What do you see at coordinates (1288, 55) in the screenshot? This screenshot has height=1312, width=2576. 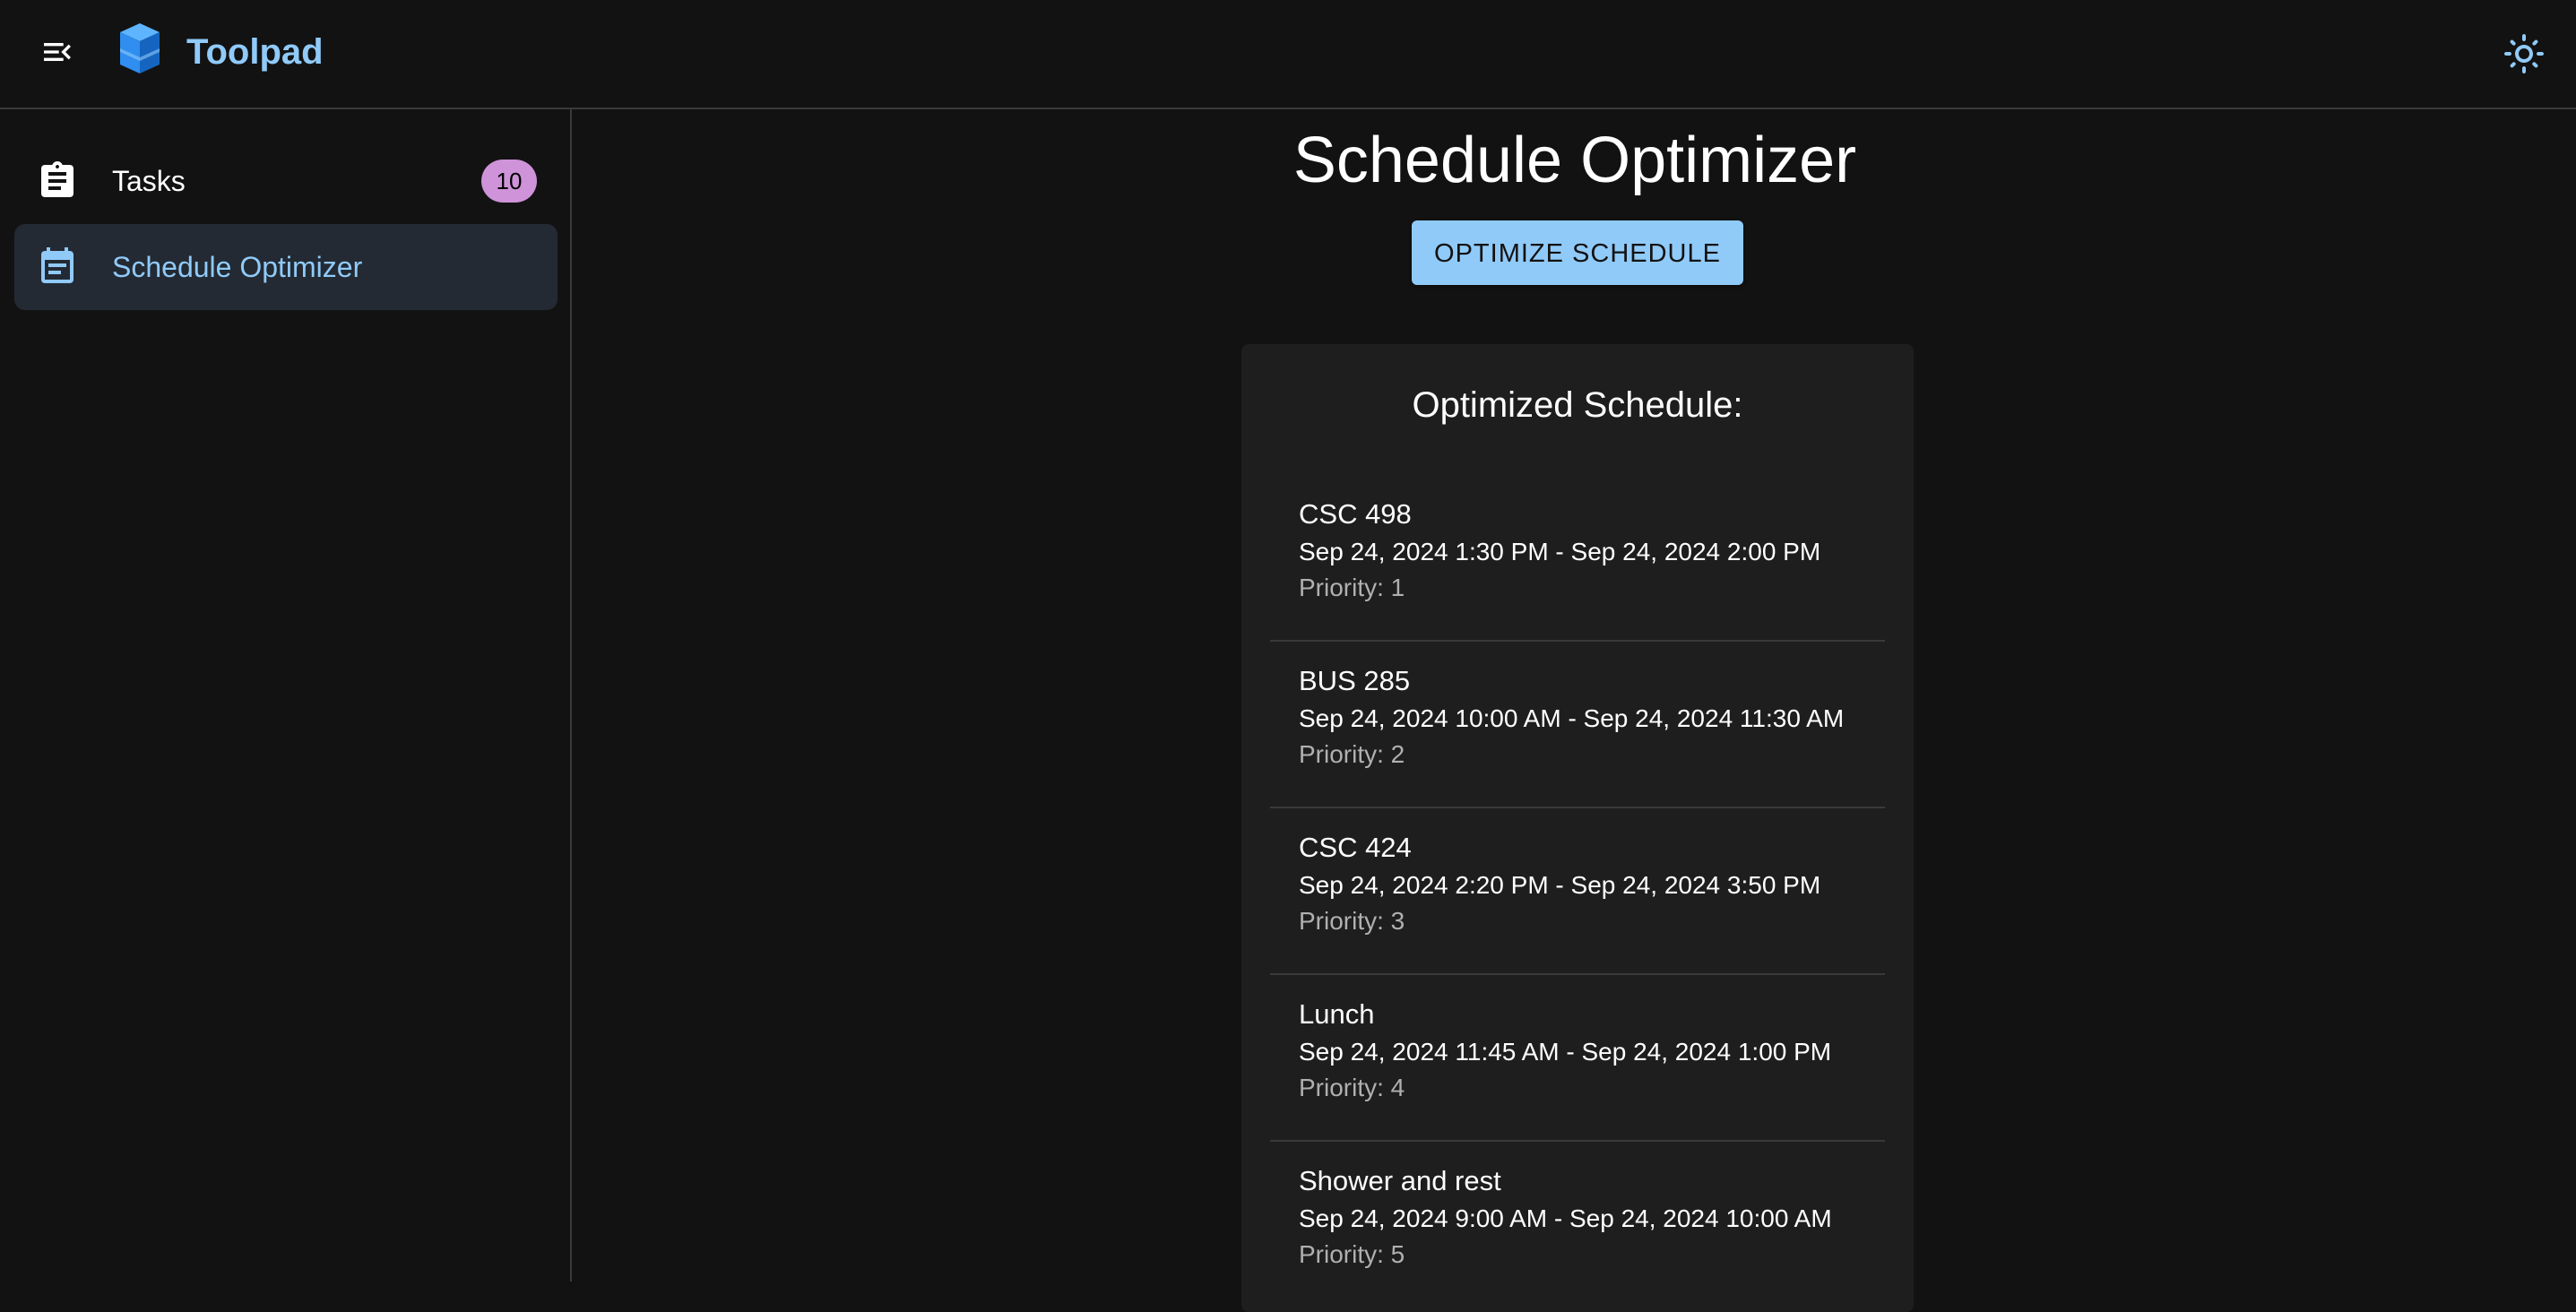 I see `app-bar: Toolpad` at bounding box center [1288, 55].